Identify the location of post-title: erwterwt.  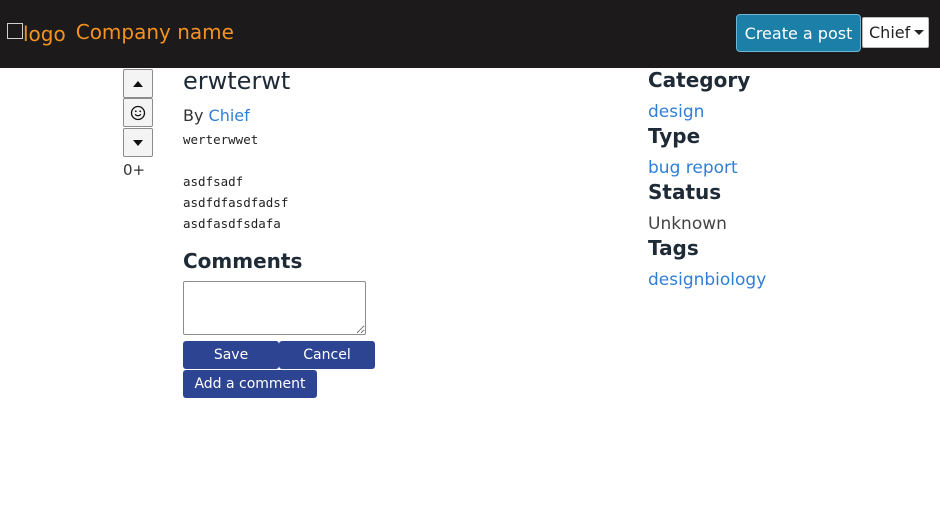
(237, 81).